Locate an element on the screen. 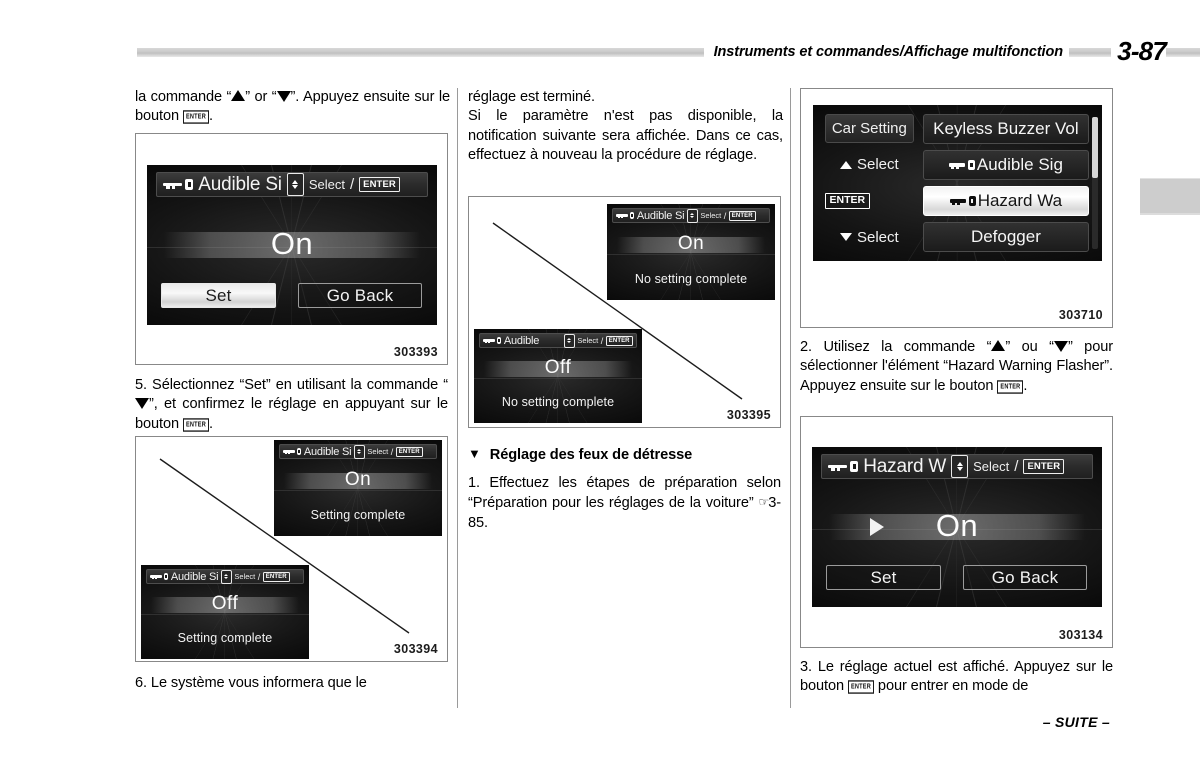 The image size is (1200, 763). menu-item-defogger: Defogger is located at coordinates (1005, 237).